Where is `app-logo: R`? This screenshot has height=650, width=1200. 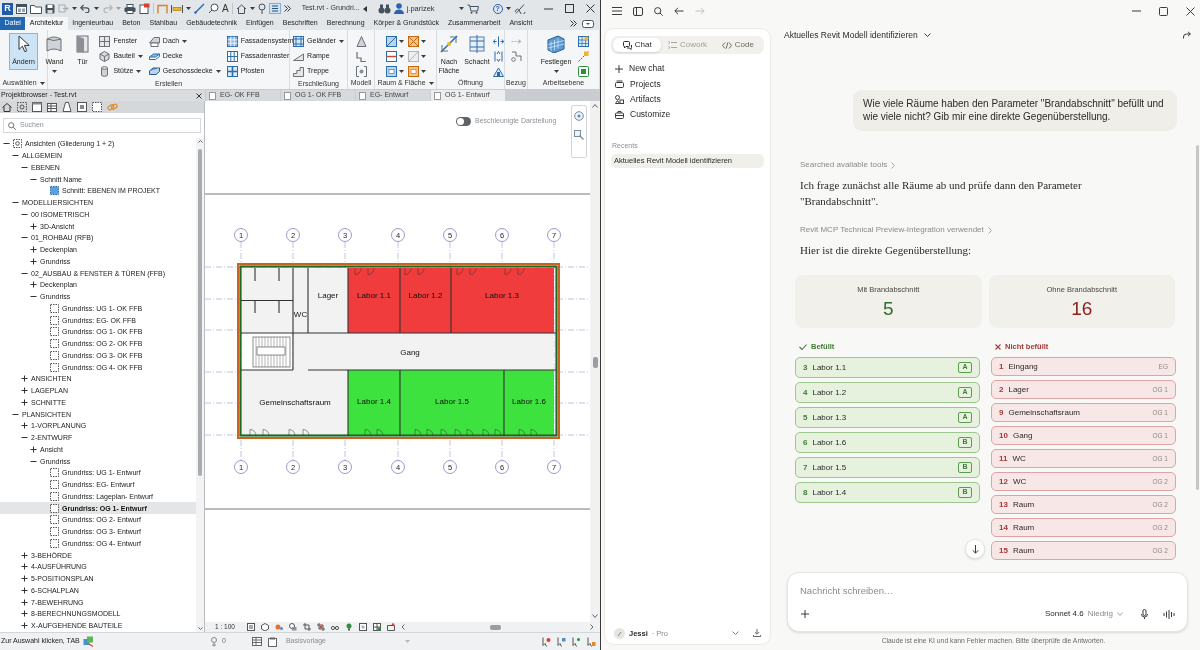
app-logo: R is located at coordinates (7, 8).